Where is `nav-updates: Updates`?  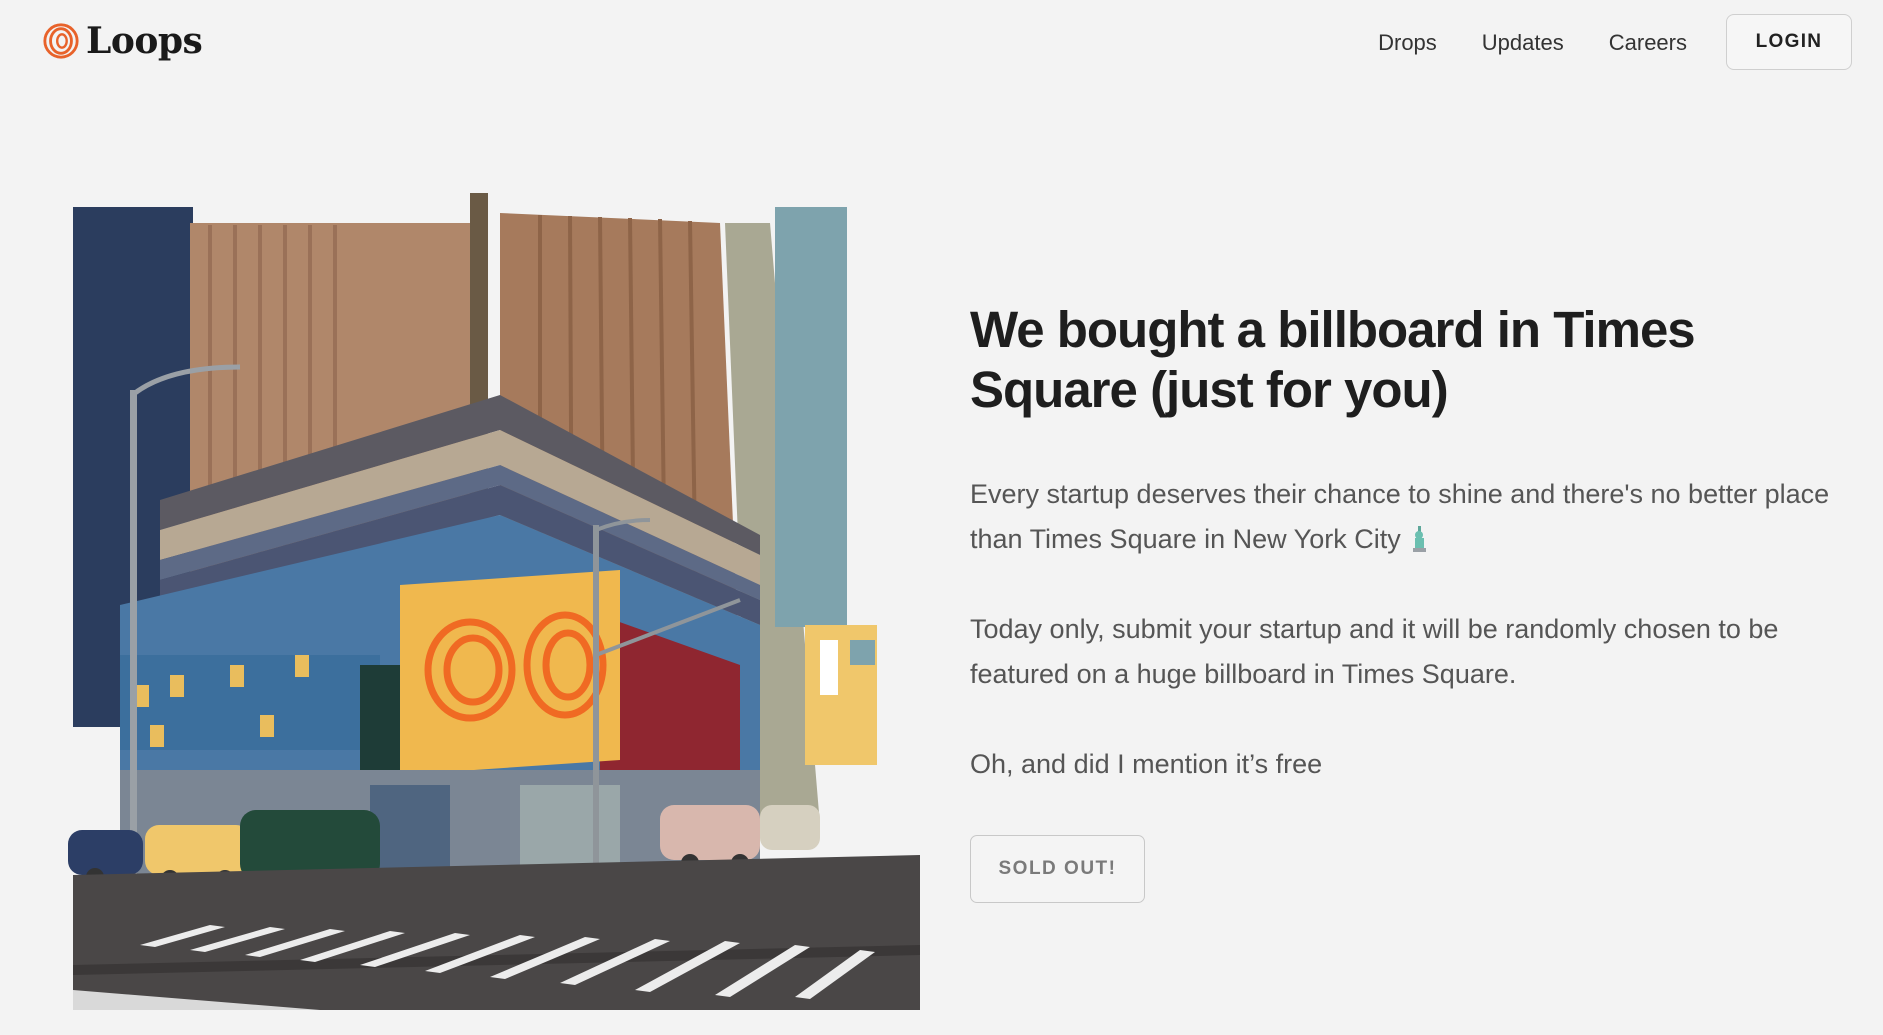 nav-updates: Updates is located at coordinates (1523, 43).